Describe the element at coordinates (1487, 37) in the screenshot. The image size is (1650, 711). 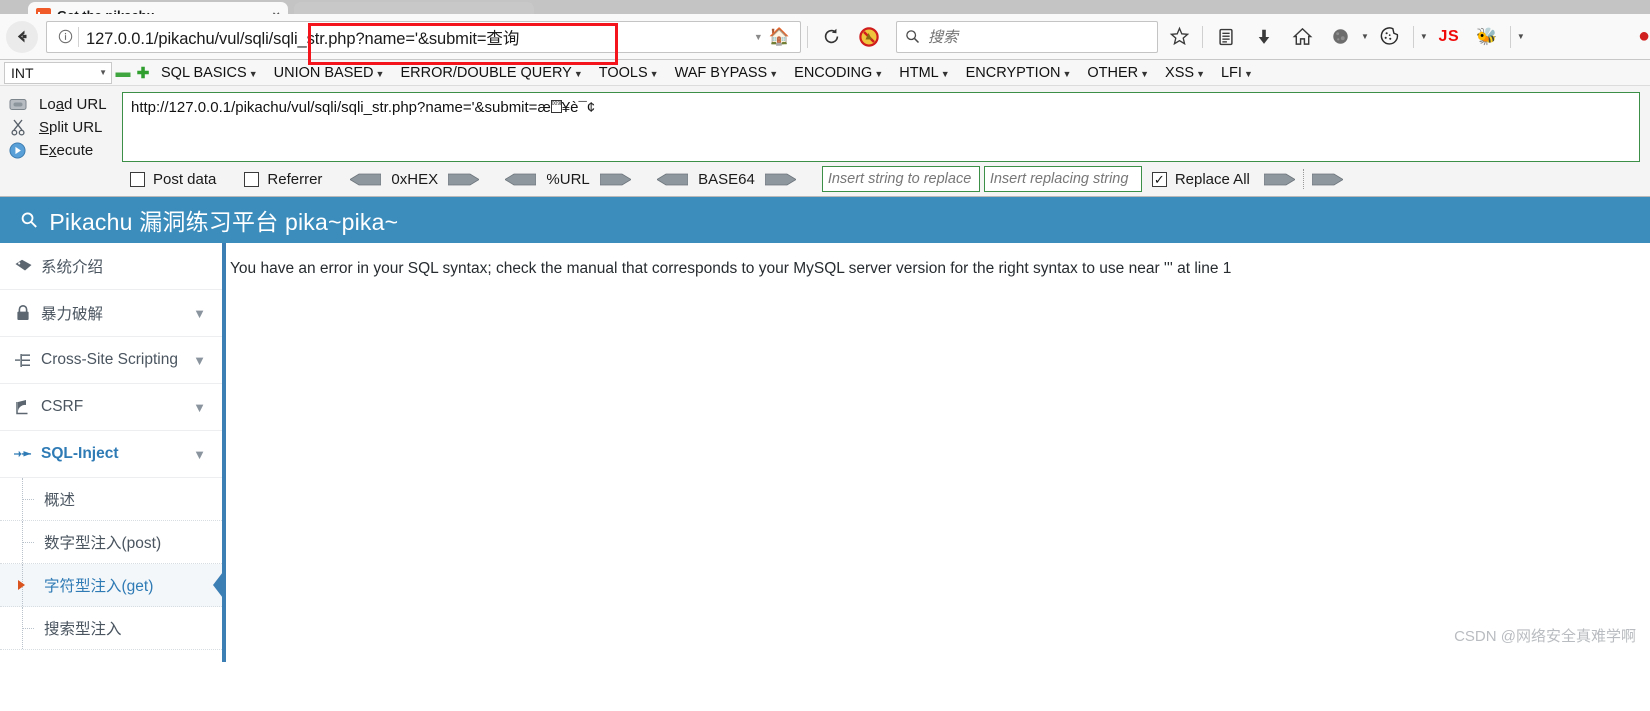
I see `bug-button: 🐝` at that location.